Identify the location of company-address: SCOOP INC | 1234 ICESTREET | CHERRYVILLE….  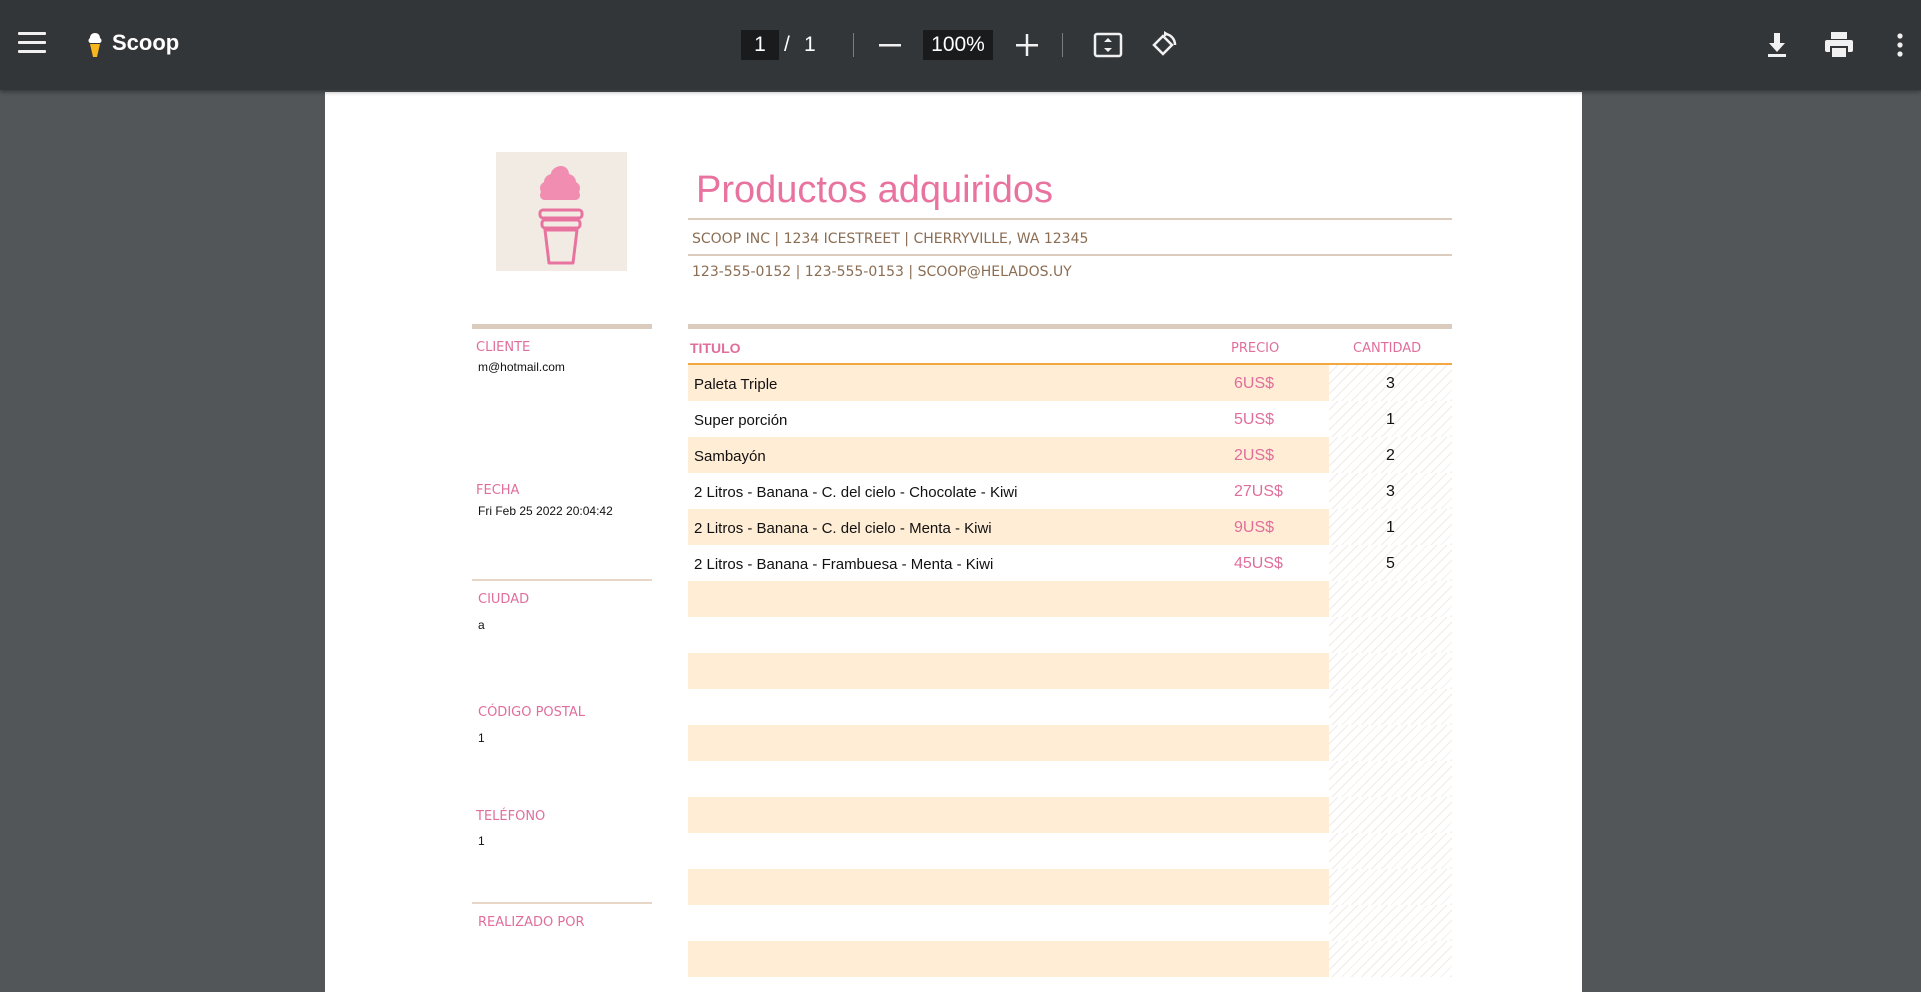
(890, 239).